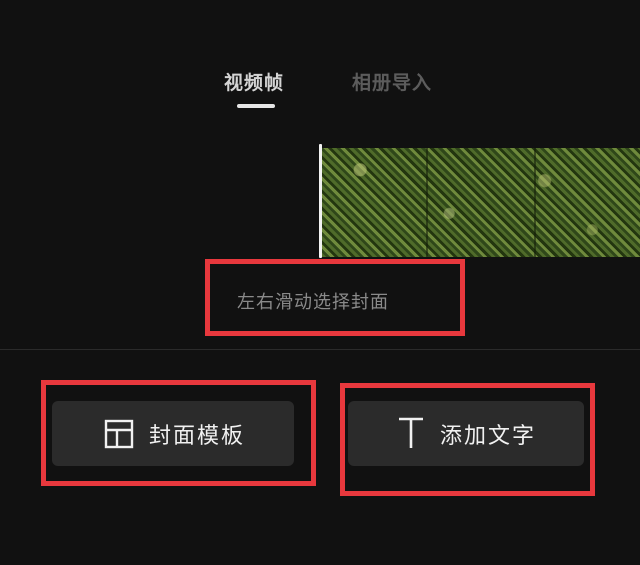 This screenshot has width=640, height=565. Describe the element at coordinates (467, 439) in the screenshot. I see `add-text-highlight-box` at that location.